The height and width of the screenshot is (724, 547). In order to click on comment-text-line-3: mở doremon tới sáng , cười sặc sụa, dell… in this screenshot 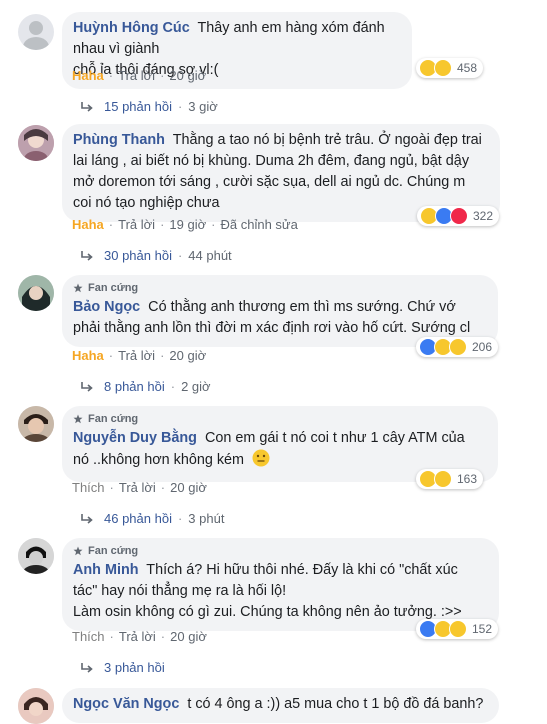, I will do `click(269, 182)`.